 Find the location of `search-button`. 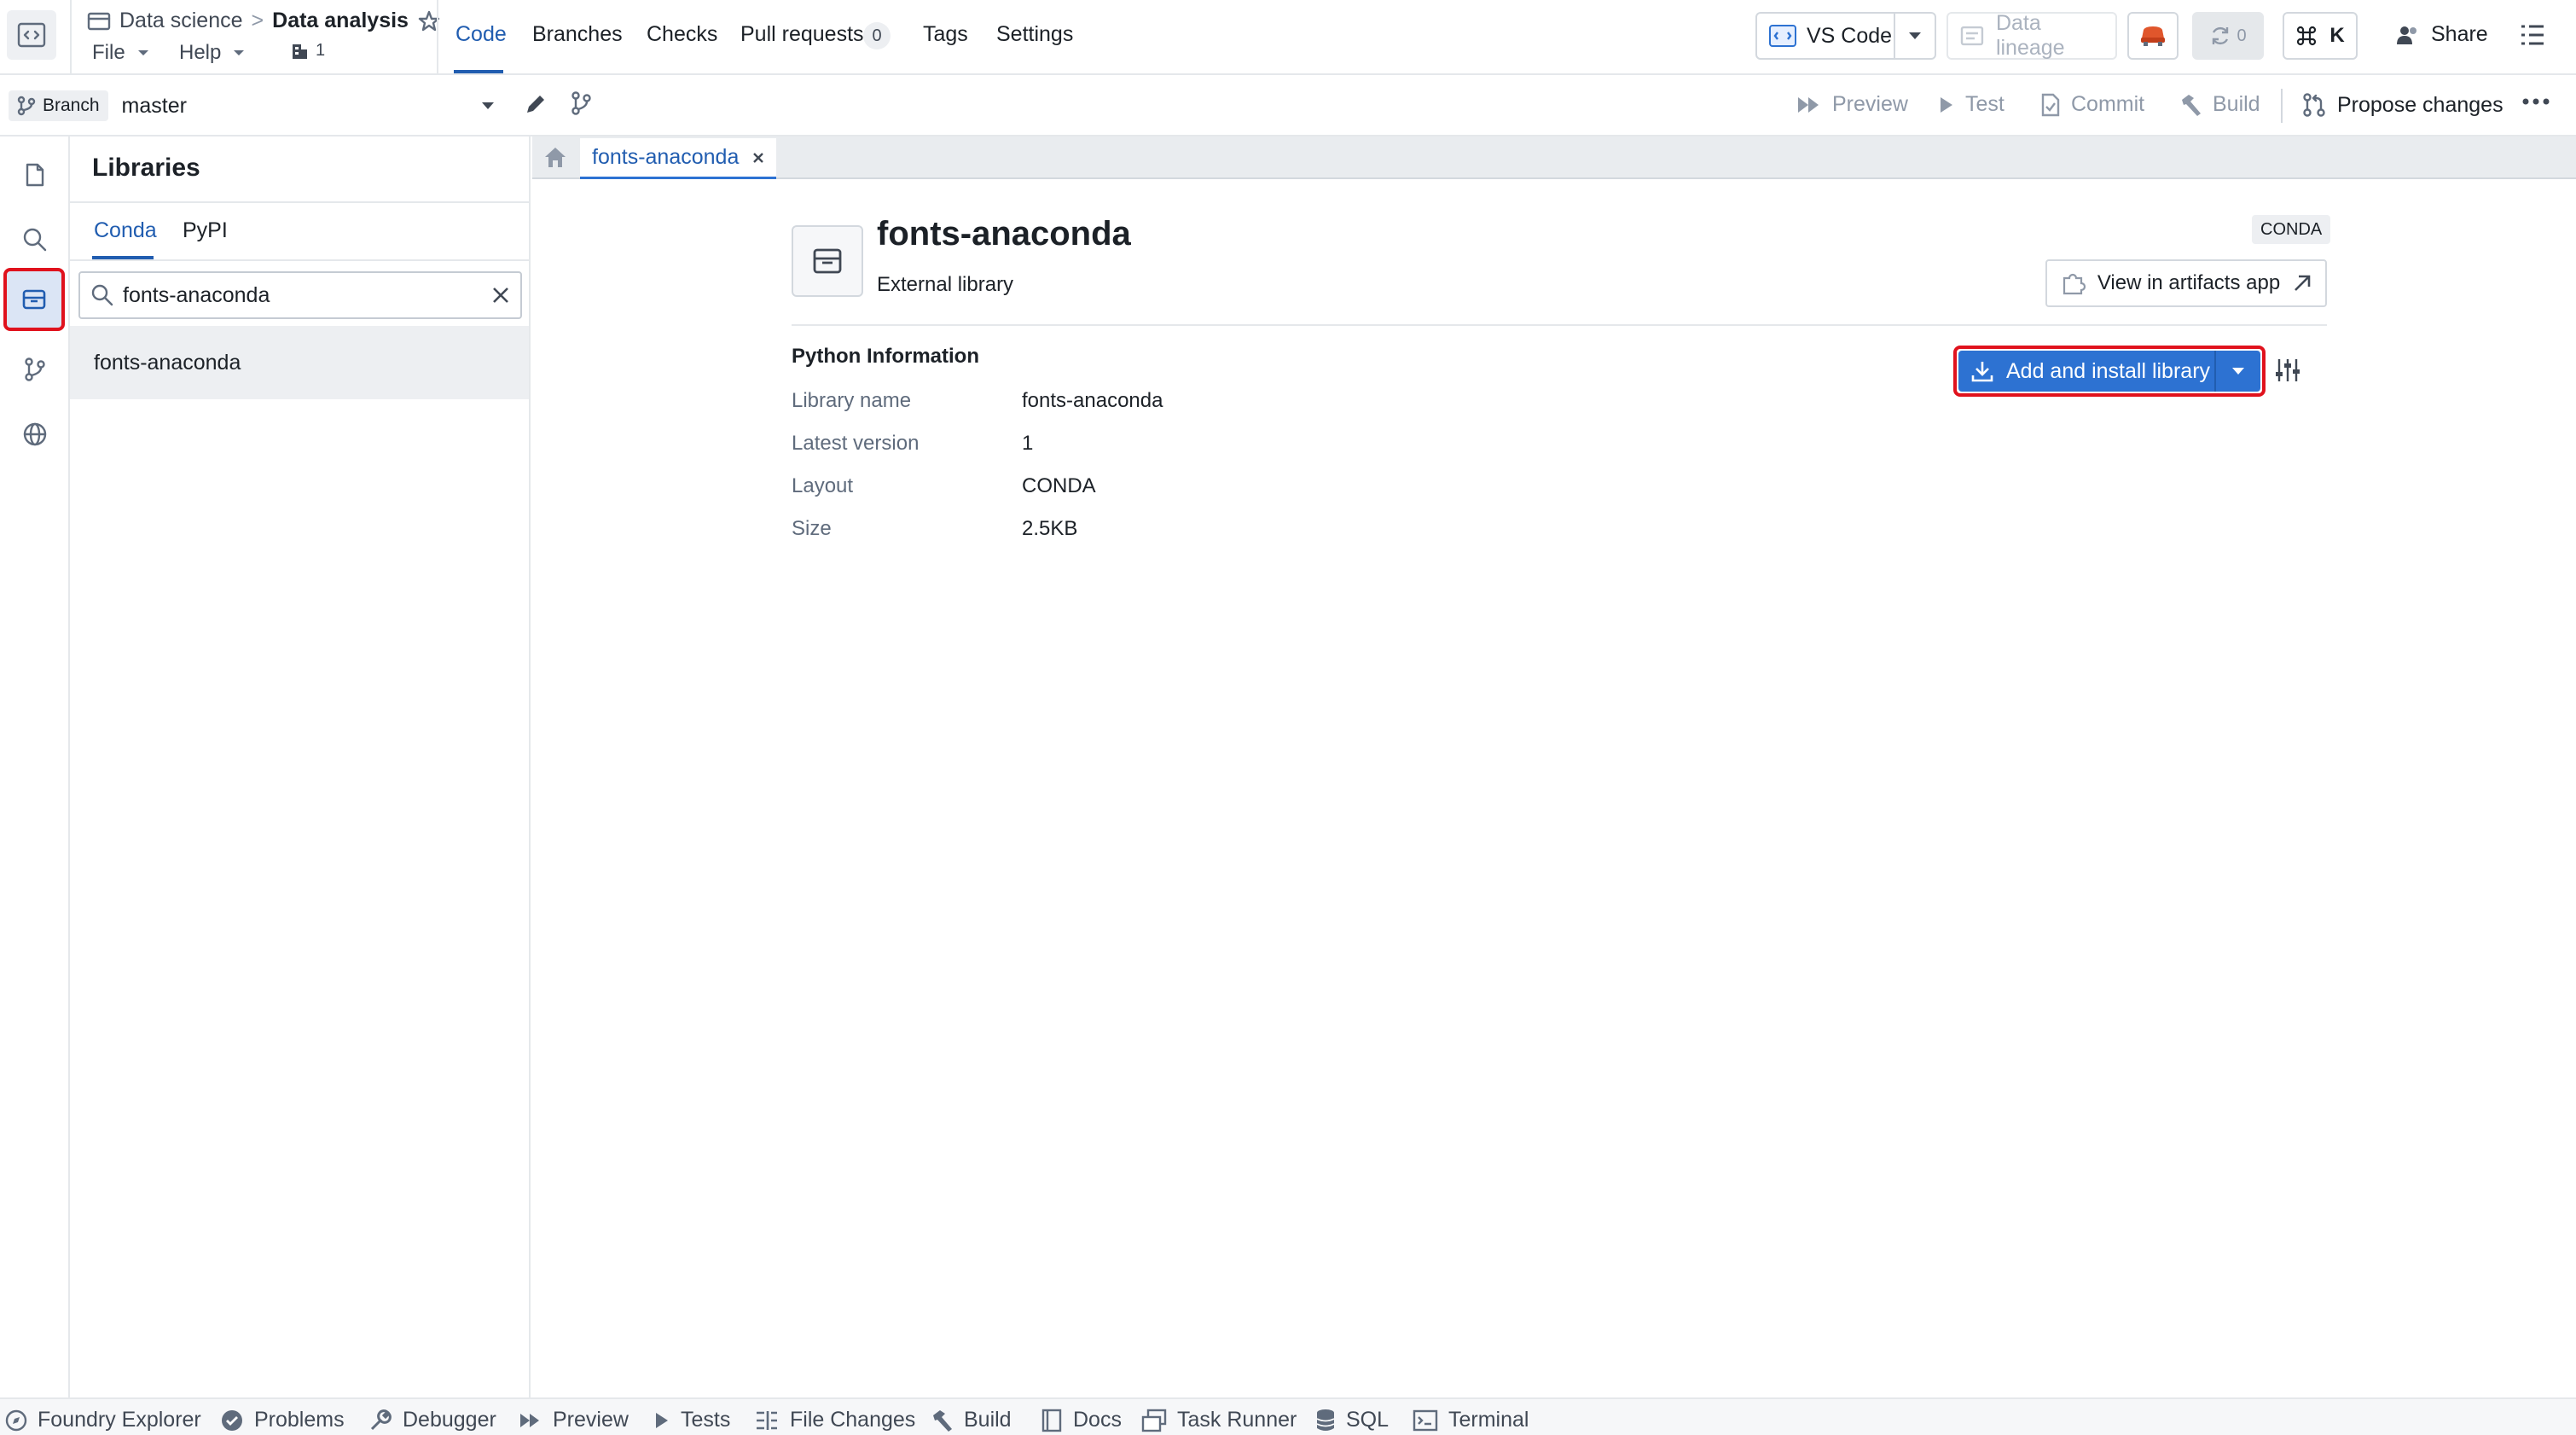

search-button is located at coordinates (35, 239).